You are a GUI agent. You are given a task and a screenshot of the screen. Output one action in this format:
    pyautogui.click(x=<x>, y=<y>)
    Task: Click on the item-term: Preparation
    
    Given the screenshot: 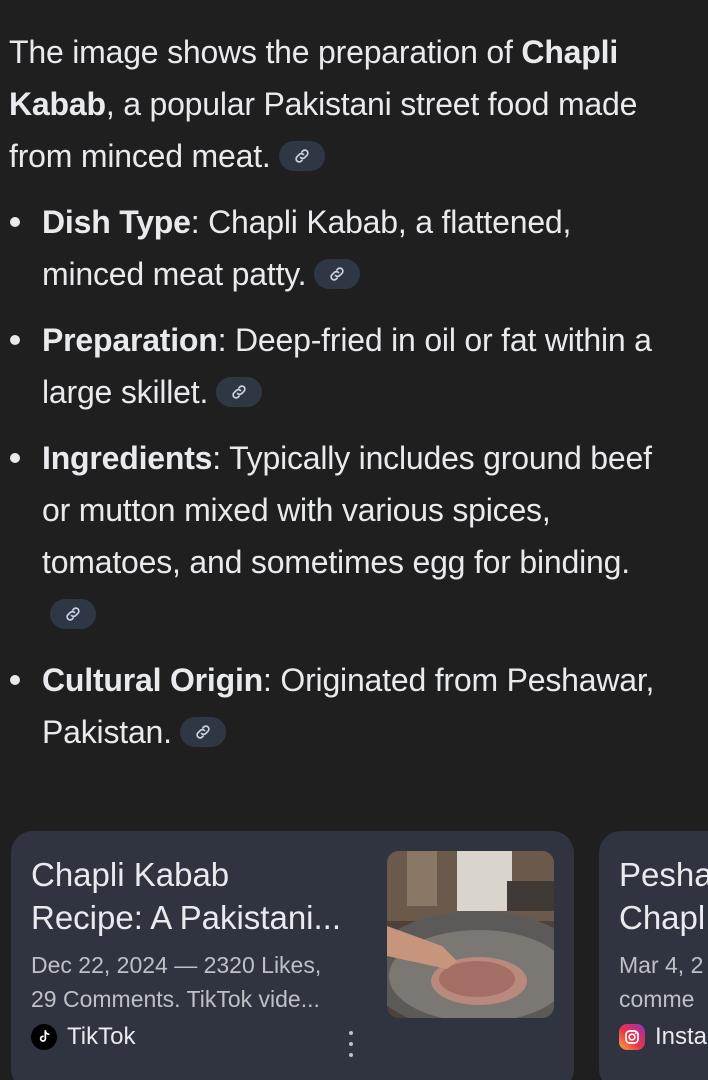 What is the action you would take?
    pyautogui.click(x=130, y=340)
    